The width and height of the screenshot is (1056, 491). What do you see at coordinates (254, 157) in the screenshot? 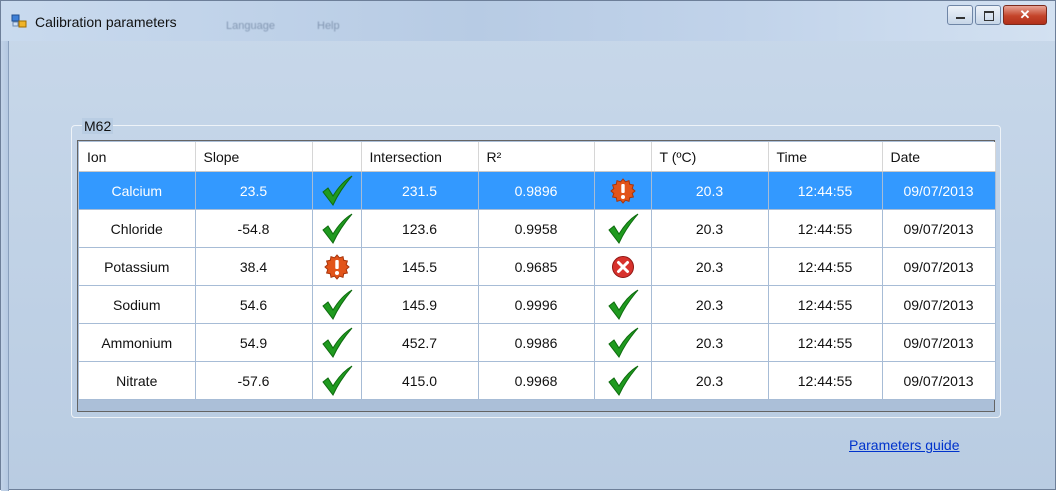
I see `column-header-slope: Slope` at bounding box center [254, 157].